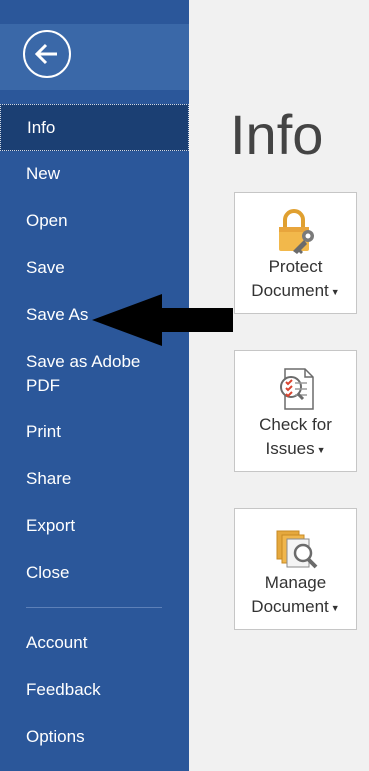 Image resolution: width=369 pixels, height=771 pixels. I want to click on annotation-arrow-icon, so click(162, 320).